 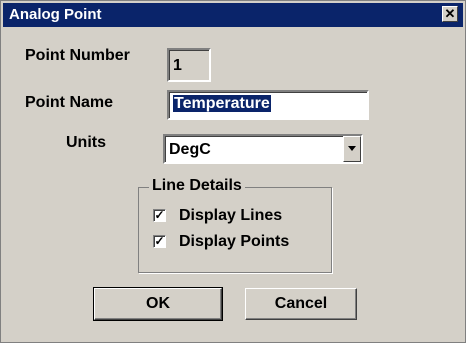 I want to click on units-selected-value: DegC, so click(x=190, y=149).